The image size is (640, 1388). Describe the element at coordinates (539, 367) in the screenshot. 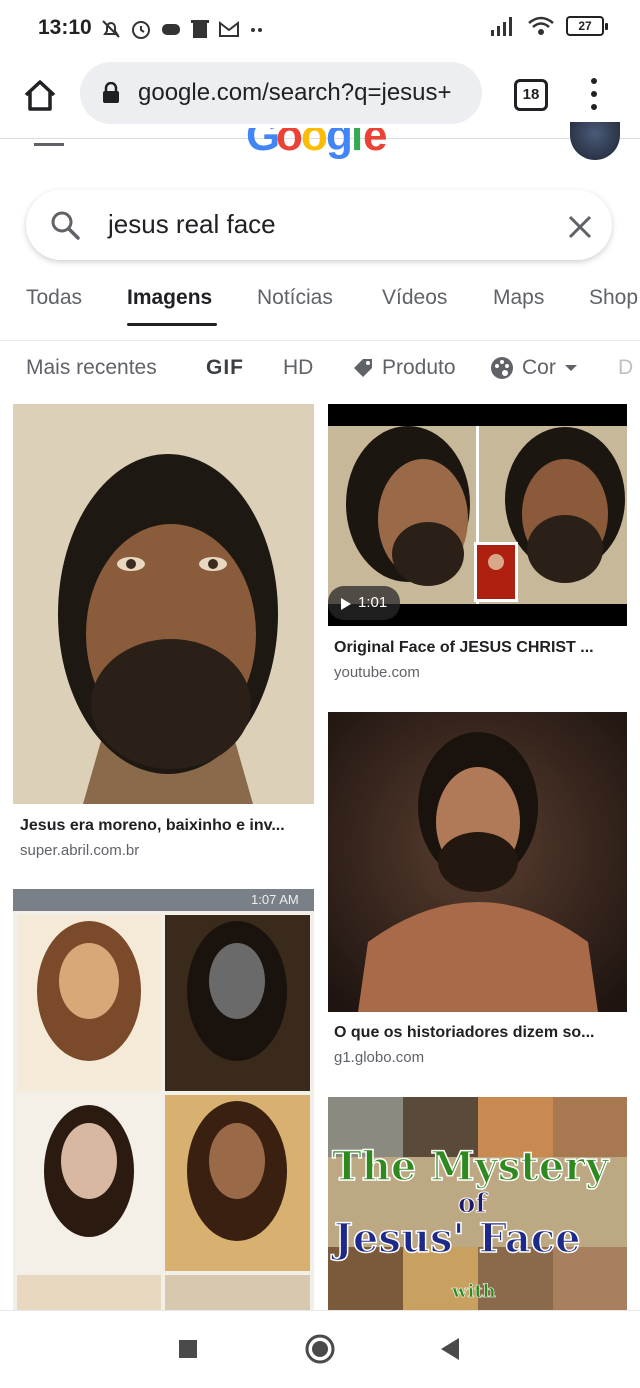

I see `chip-color-label: Cor` at that location.